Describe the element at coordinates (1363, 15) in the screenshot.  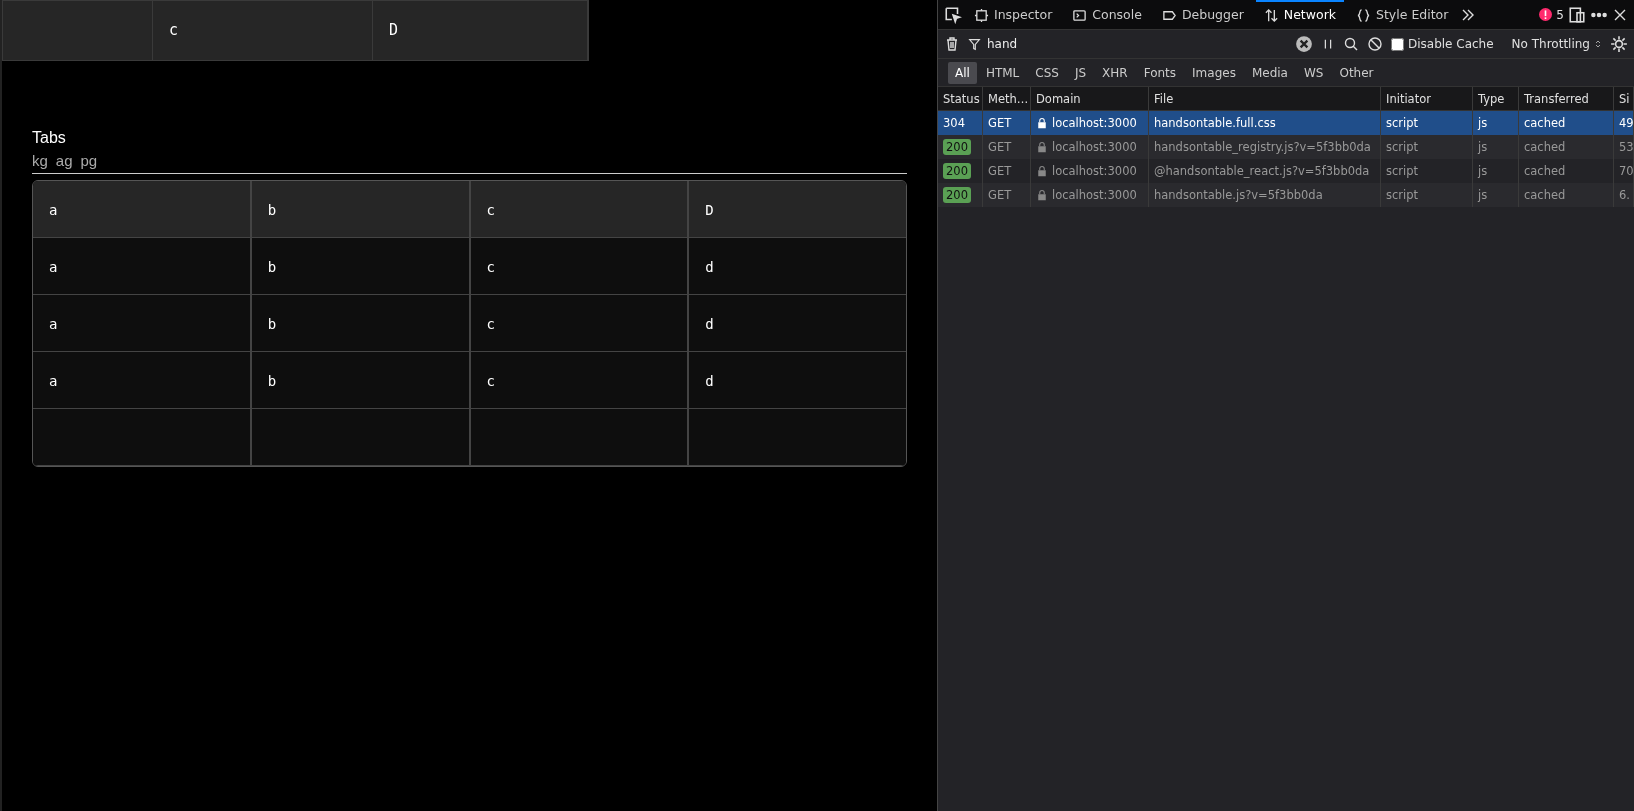
I see `braces-icon` at that location.